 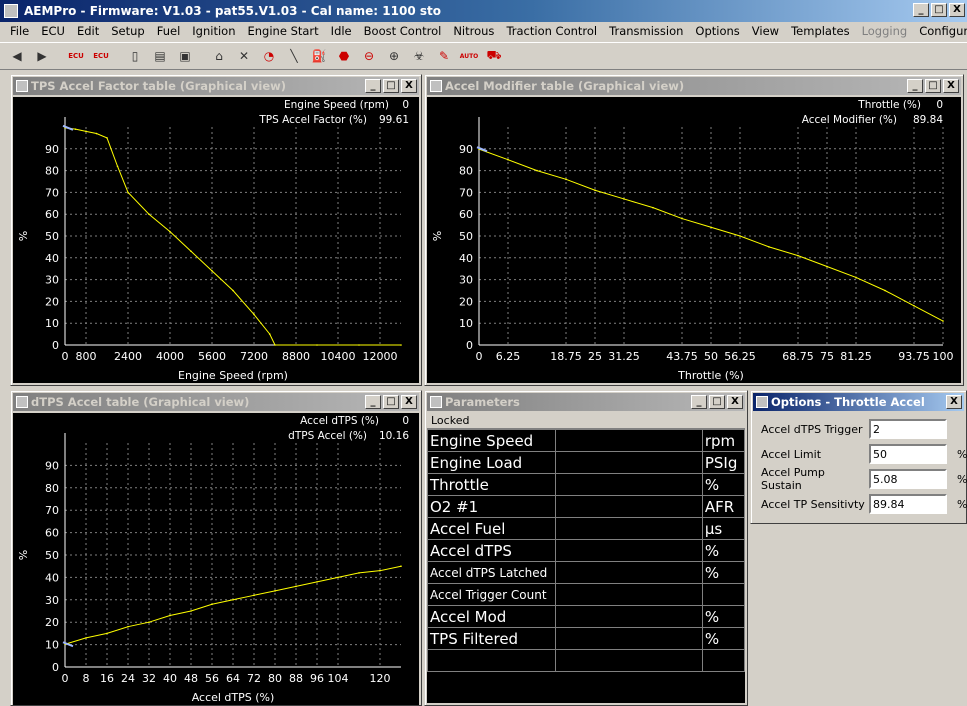 What do you see at coordinates (294, 56) in the screenshot?
I see `wand-icon: ╲` at bounding box center [294, 56].